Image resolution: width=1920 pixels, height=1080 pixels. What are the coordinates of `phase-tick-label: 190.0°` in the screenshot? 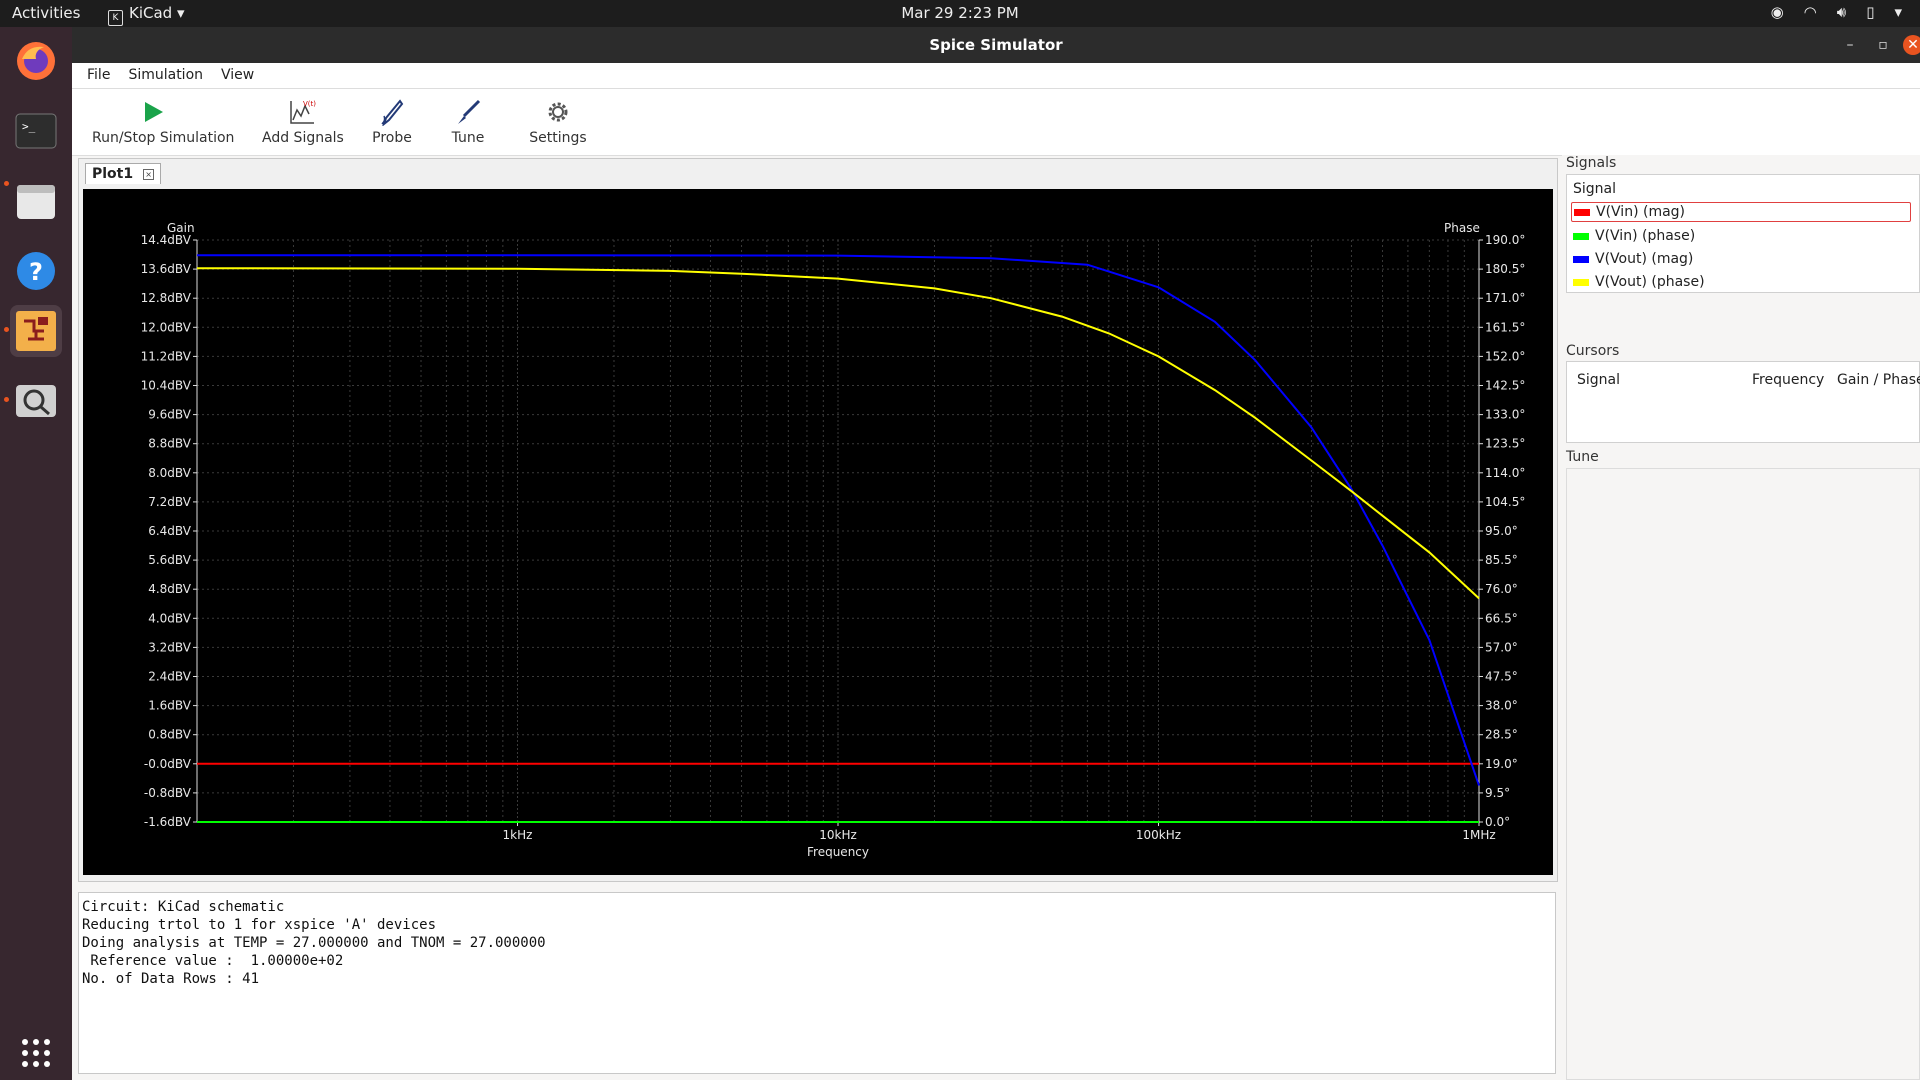 It's located at (1505, 240).